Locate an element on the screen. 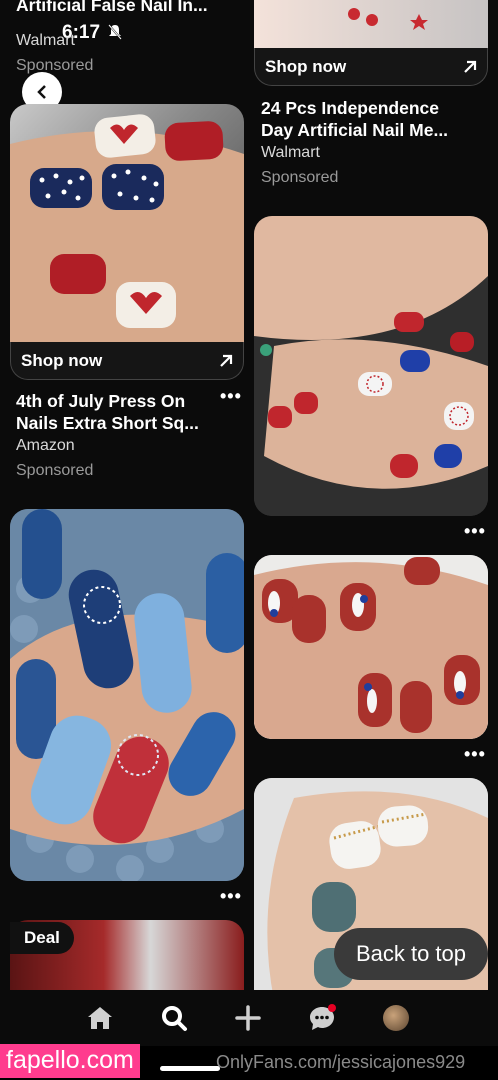 The width and height of the screenshot is (498, 1080). home-icon is located at coordinates (100, 1018).